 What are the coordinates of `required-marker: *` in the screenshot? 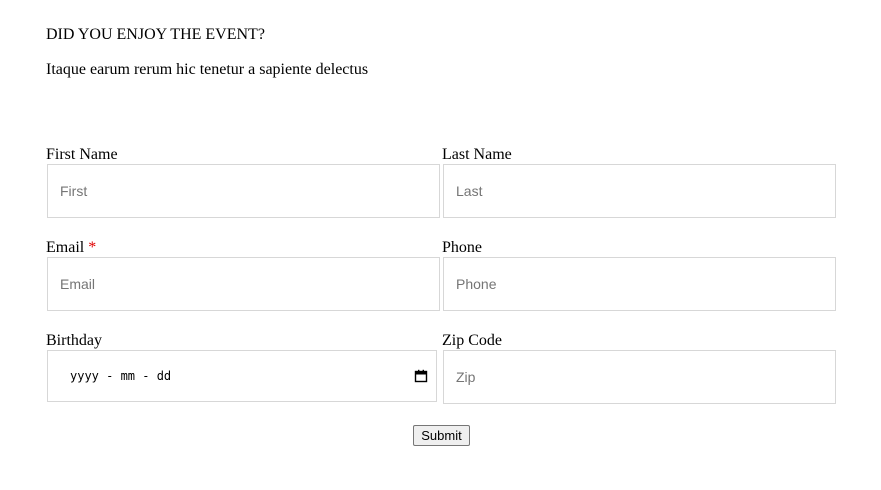 It's located at (92, 247).